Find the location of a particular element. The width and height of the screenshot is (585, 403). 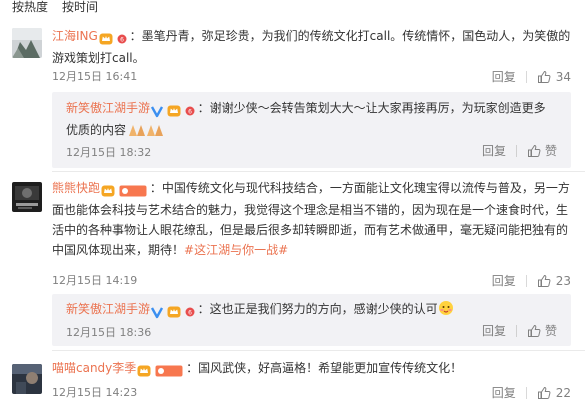

reply-time: 12月15日 18:36 is located at coordinates (109, 332).